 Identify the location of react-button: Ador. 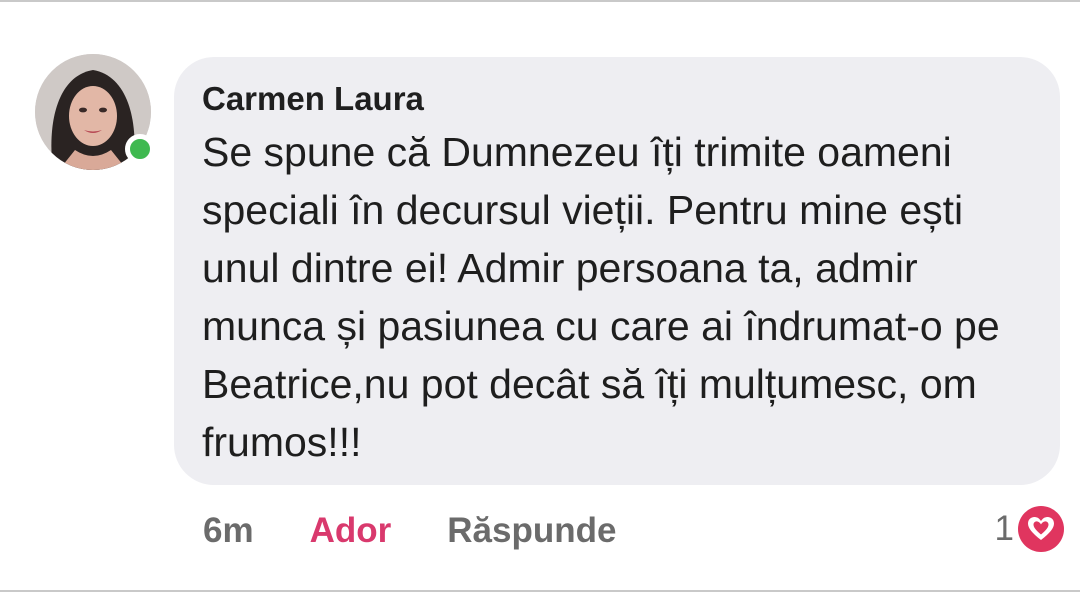
(351, 531).